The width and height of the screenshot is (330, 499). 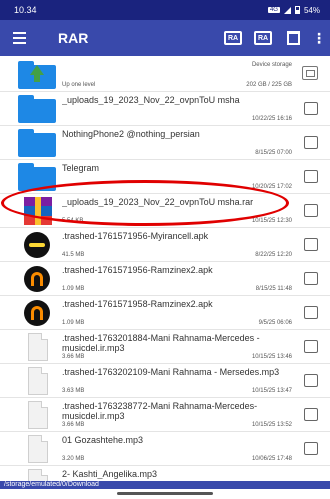 What do you see at coordinates (271, 425) in the screenshot?
I see `item-date: 10/15/25 13:52` at bounding box center [271, 425].